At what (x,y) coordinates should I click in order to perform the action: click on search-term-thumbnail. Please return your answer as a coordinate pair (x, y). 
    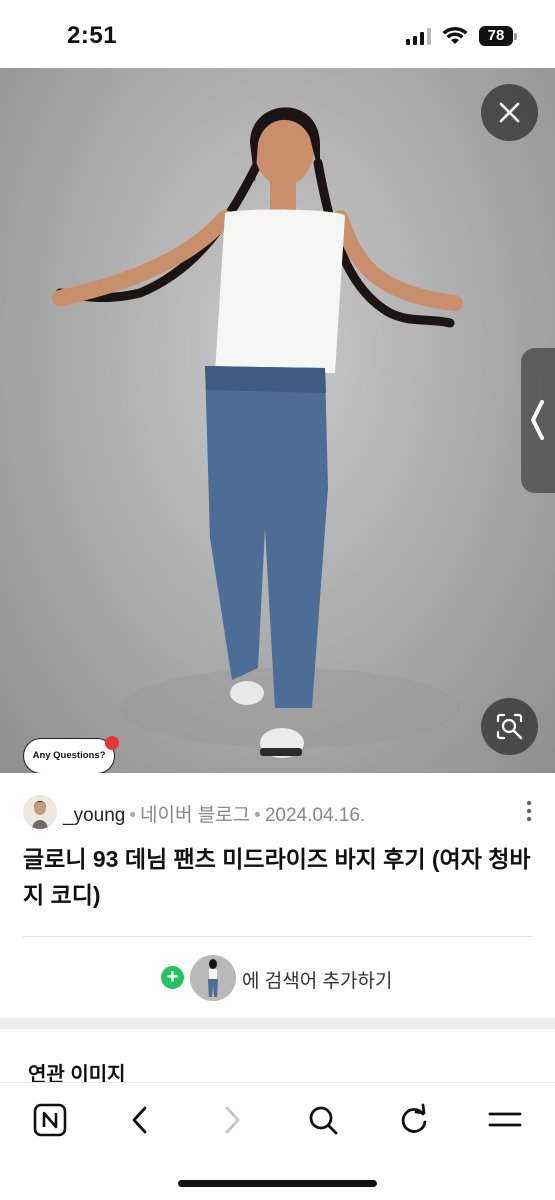
    Looking at the image, I should click on (213, 978).